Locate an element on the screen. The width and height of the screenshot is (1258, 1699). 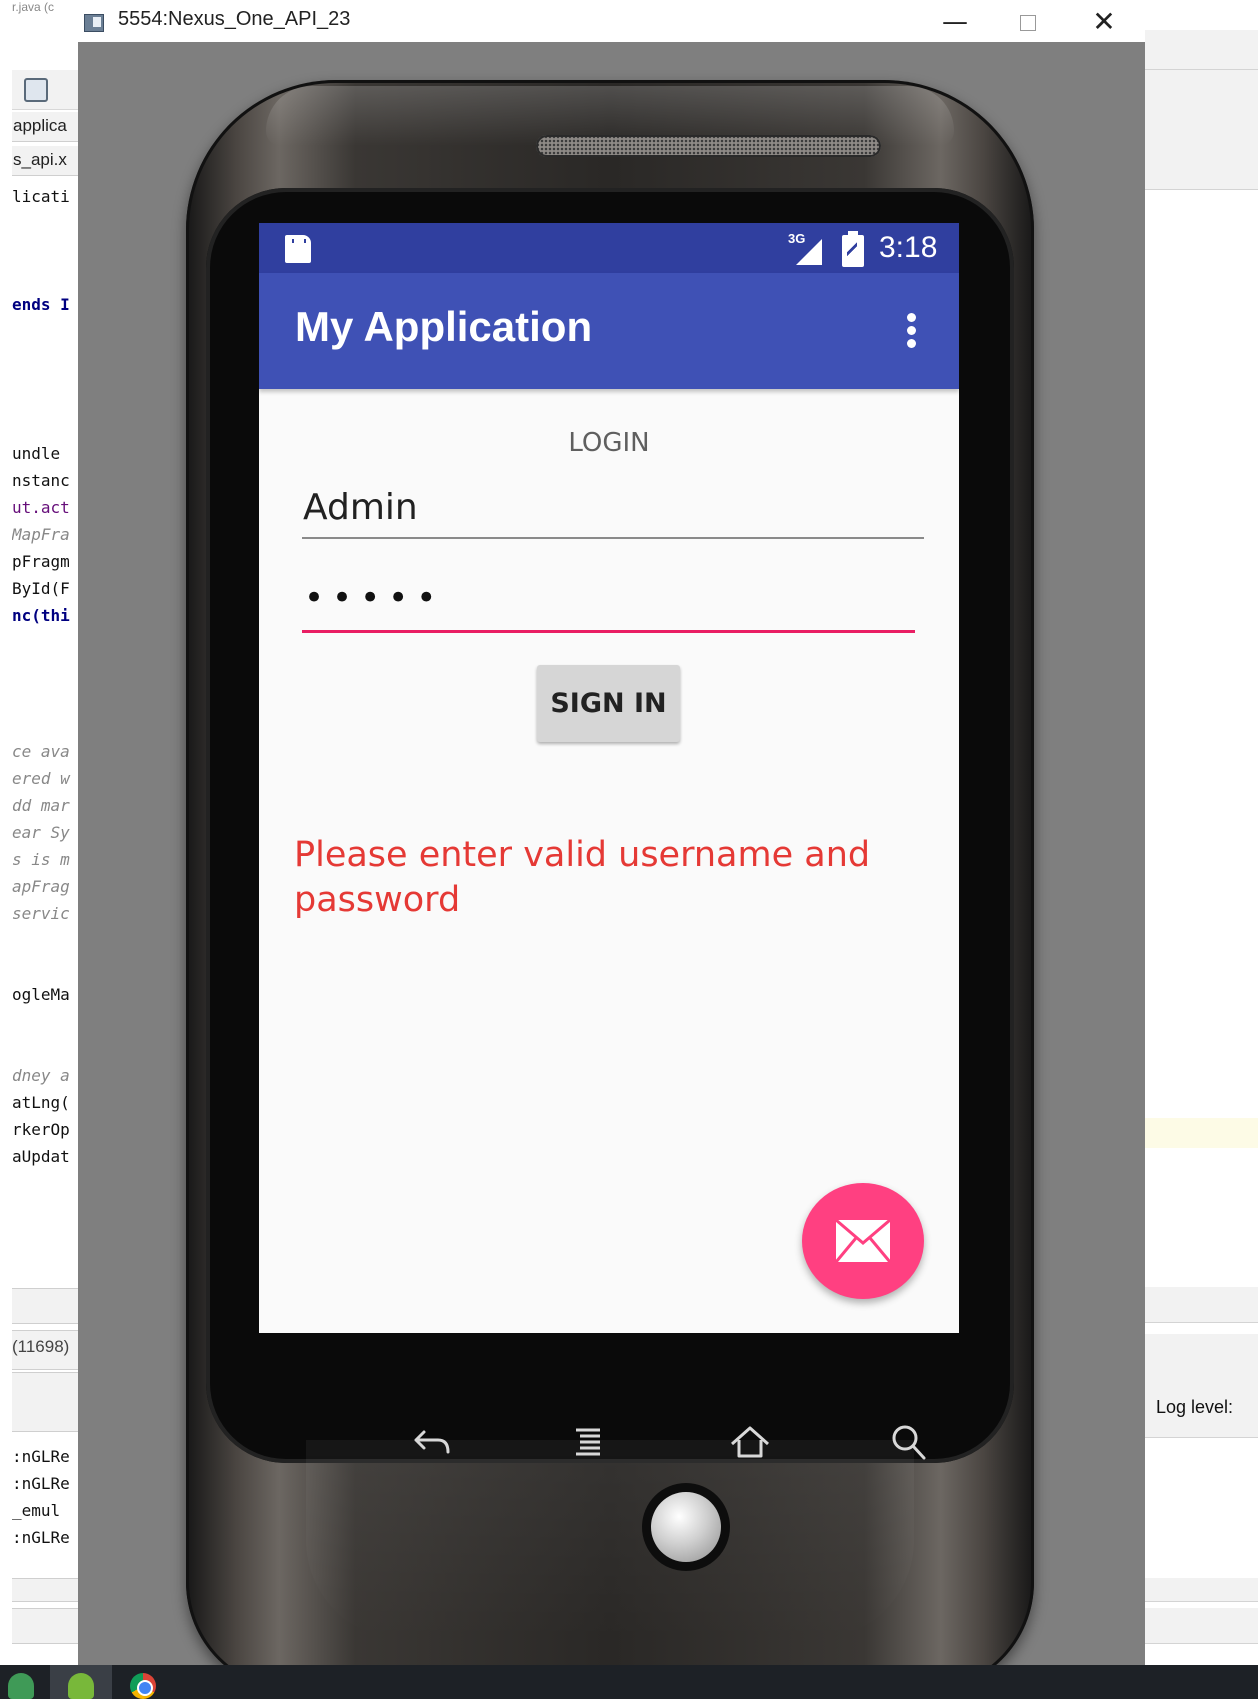
overflow-menu-button is located at coordinates (911, 331).